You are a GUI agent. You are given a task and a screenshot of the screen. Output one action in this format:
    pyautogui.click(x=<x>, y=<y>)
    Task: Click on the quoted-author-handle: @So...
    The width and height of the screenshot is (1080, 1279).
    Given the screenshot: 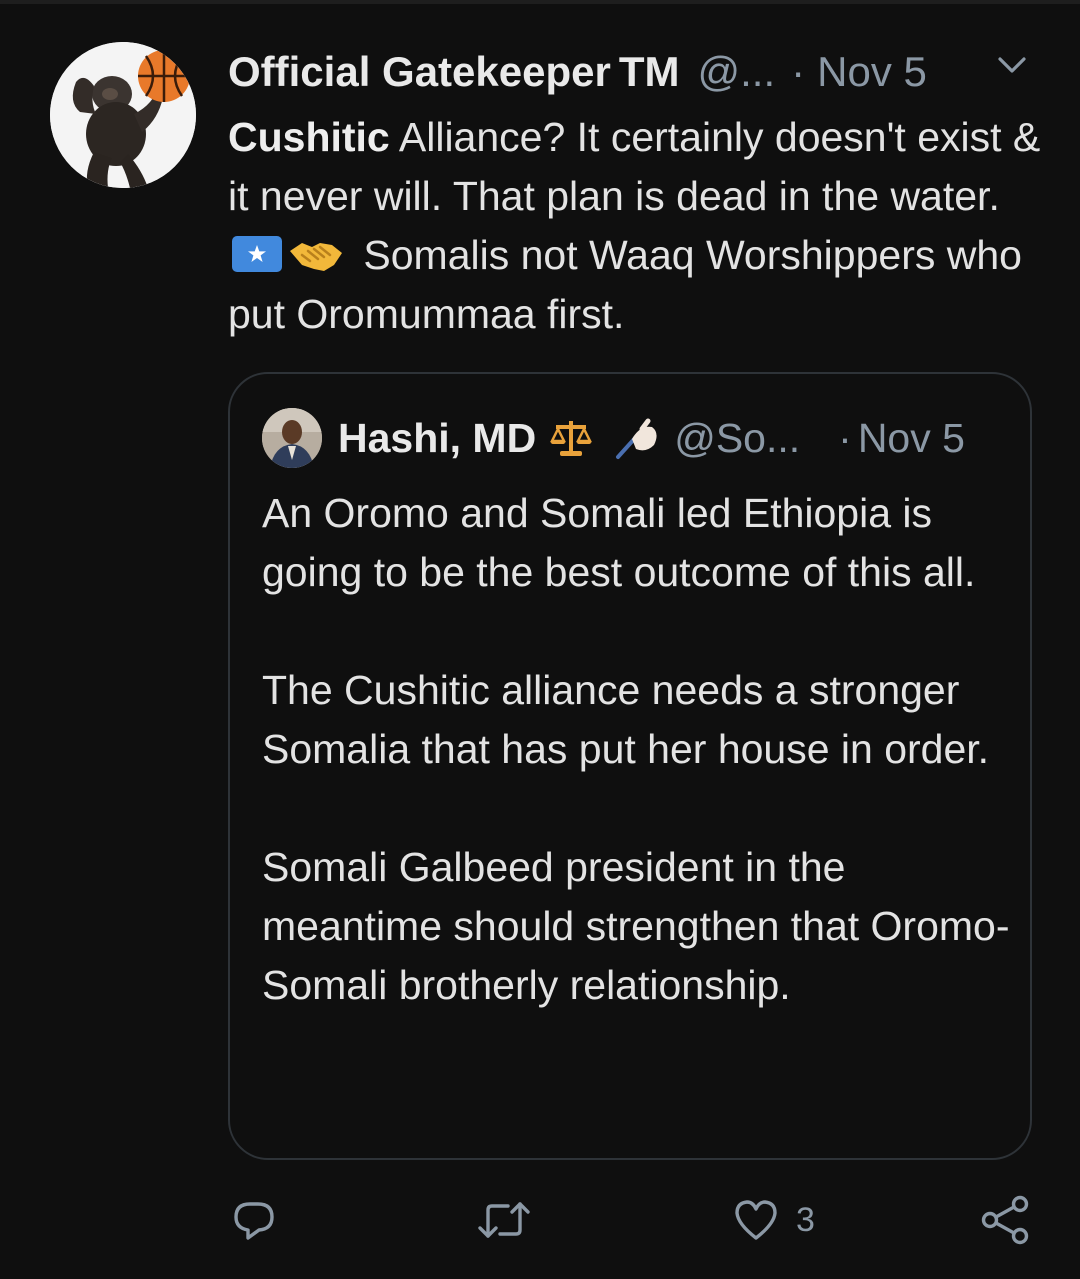 What is the action you would take?
    pyautogui.click(x=737, y=437)
    